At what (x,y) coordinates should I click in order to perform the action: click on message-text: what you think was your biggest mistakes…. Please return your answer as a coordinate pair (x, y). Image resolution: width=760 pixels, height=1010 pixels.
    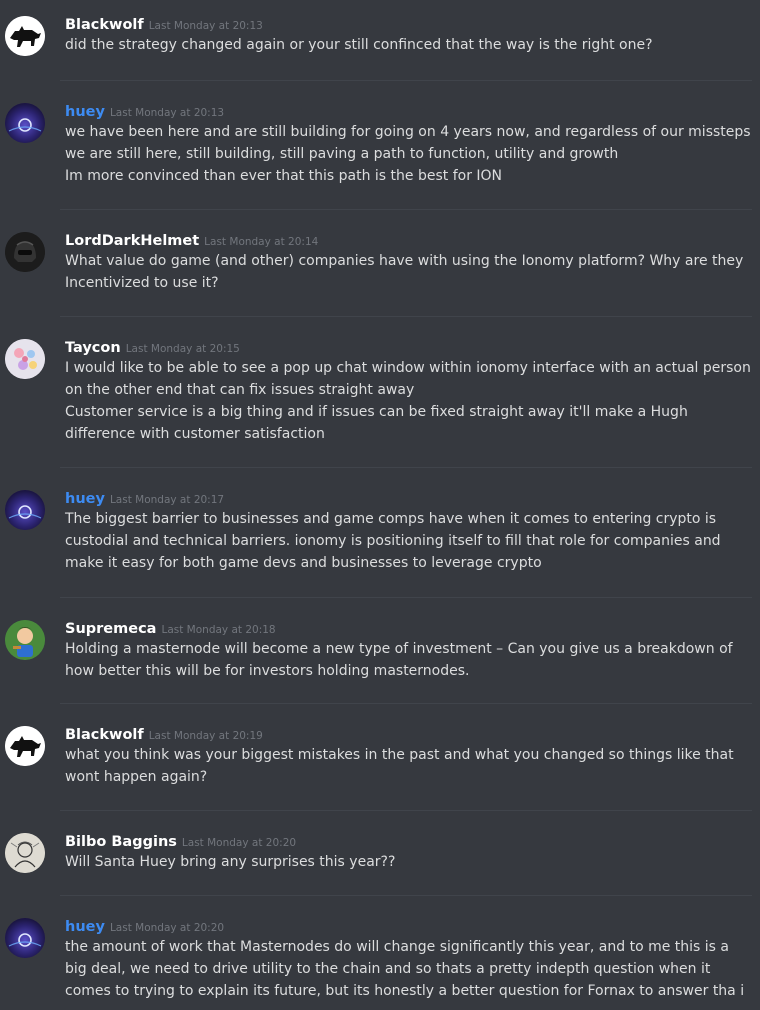
    Looking at the image, I should click on (399, 766).